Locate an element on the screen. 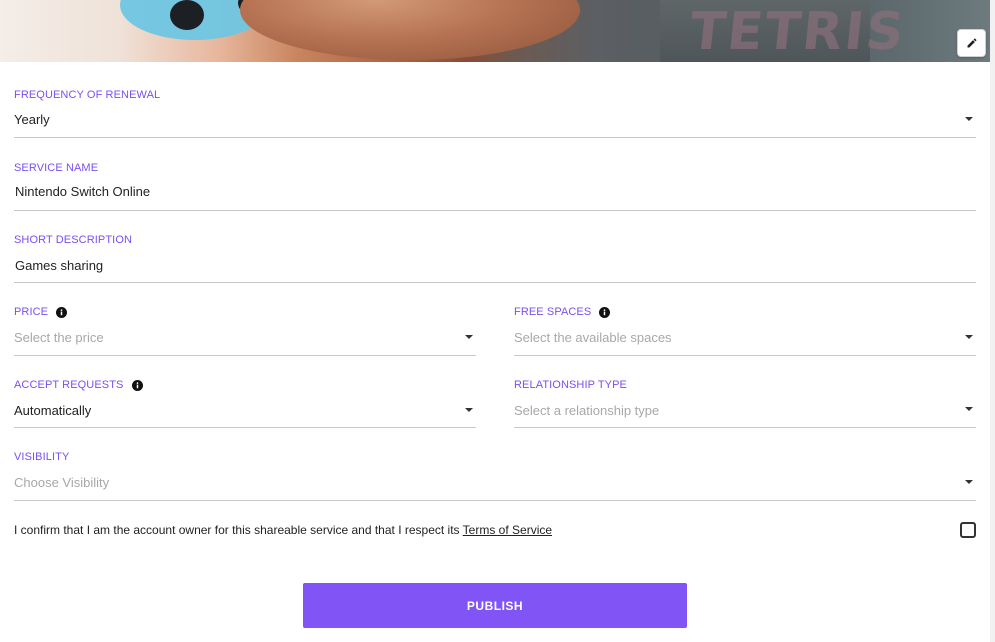 This screenshot has height=642, width=995. accept-requests-value: Automatically is located at coordinates (53, 410).